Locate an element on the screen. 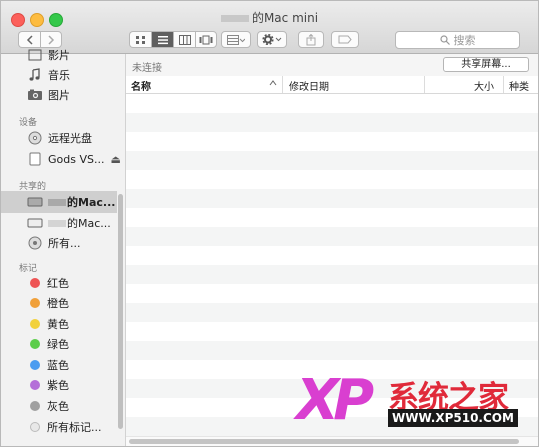 The height and width of the screenshot is (447, 539). gear-icon is located at coordinates (272, 39).